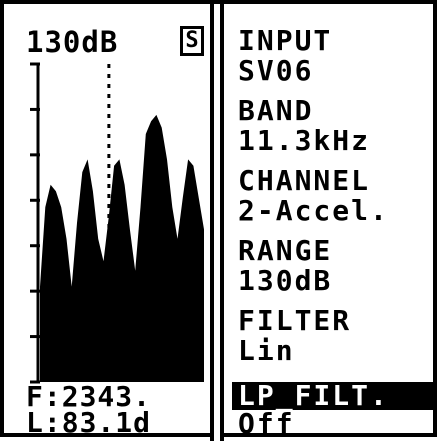  Describe the element at coordinates (276, 70) in the screenshot. I see `param-value: SV06` at that location.